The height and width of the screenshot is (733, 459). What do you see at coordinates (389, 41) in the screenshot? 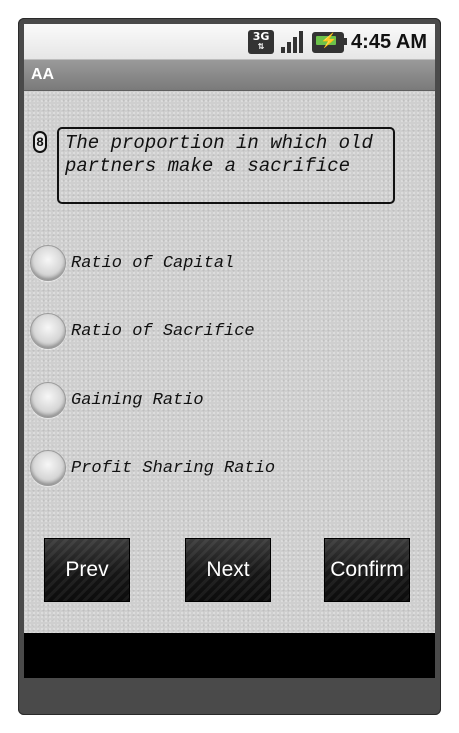
I see `status-clock: 4:45 AM` at bounding box center [389, 41].